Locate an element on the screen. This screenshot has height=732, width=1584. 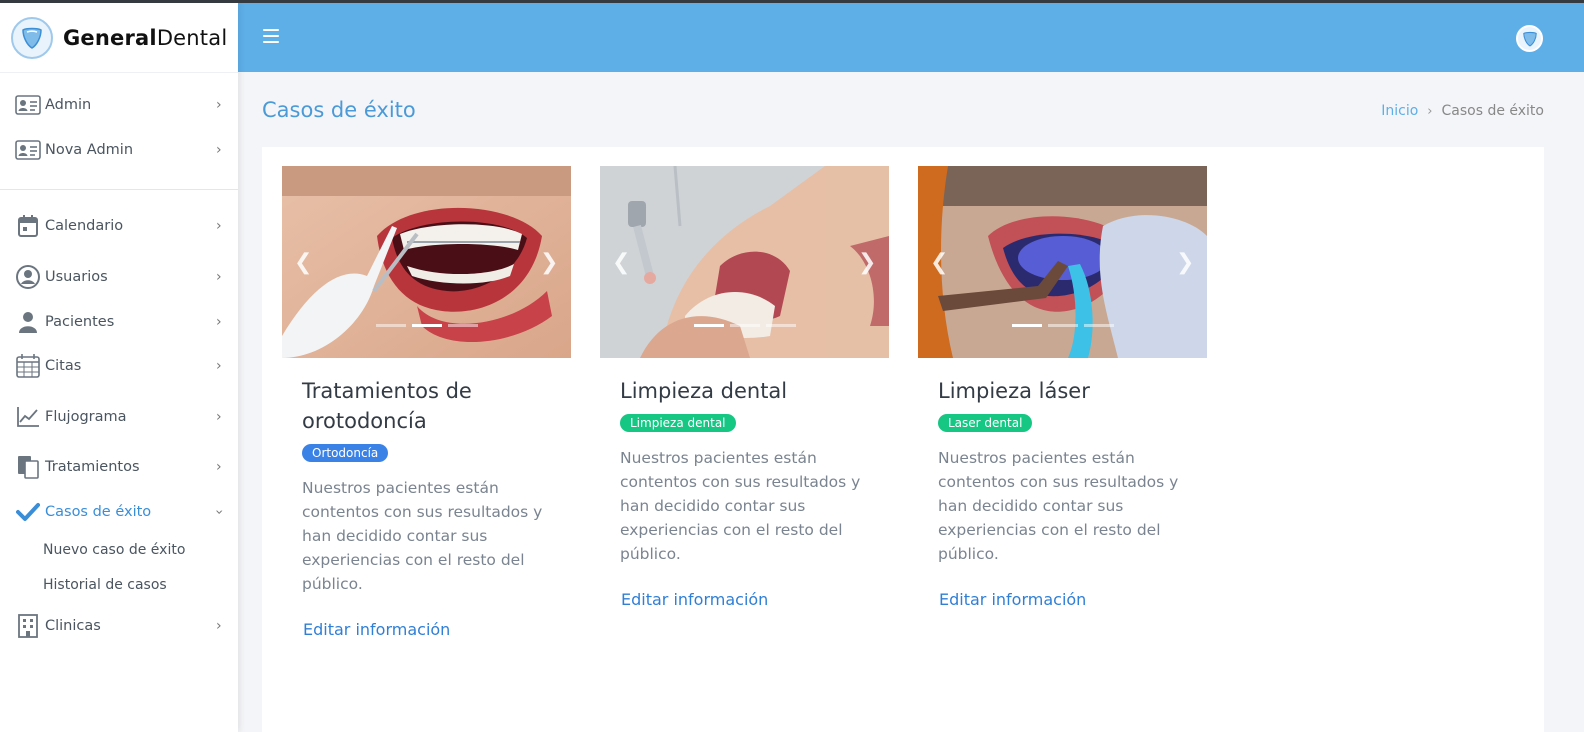
sidebar-item-casos-de-exito: Casos de éxito › is located at coordinates (119, 512).